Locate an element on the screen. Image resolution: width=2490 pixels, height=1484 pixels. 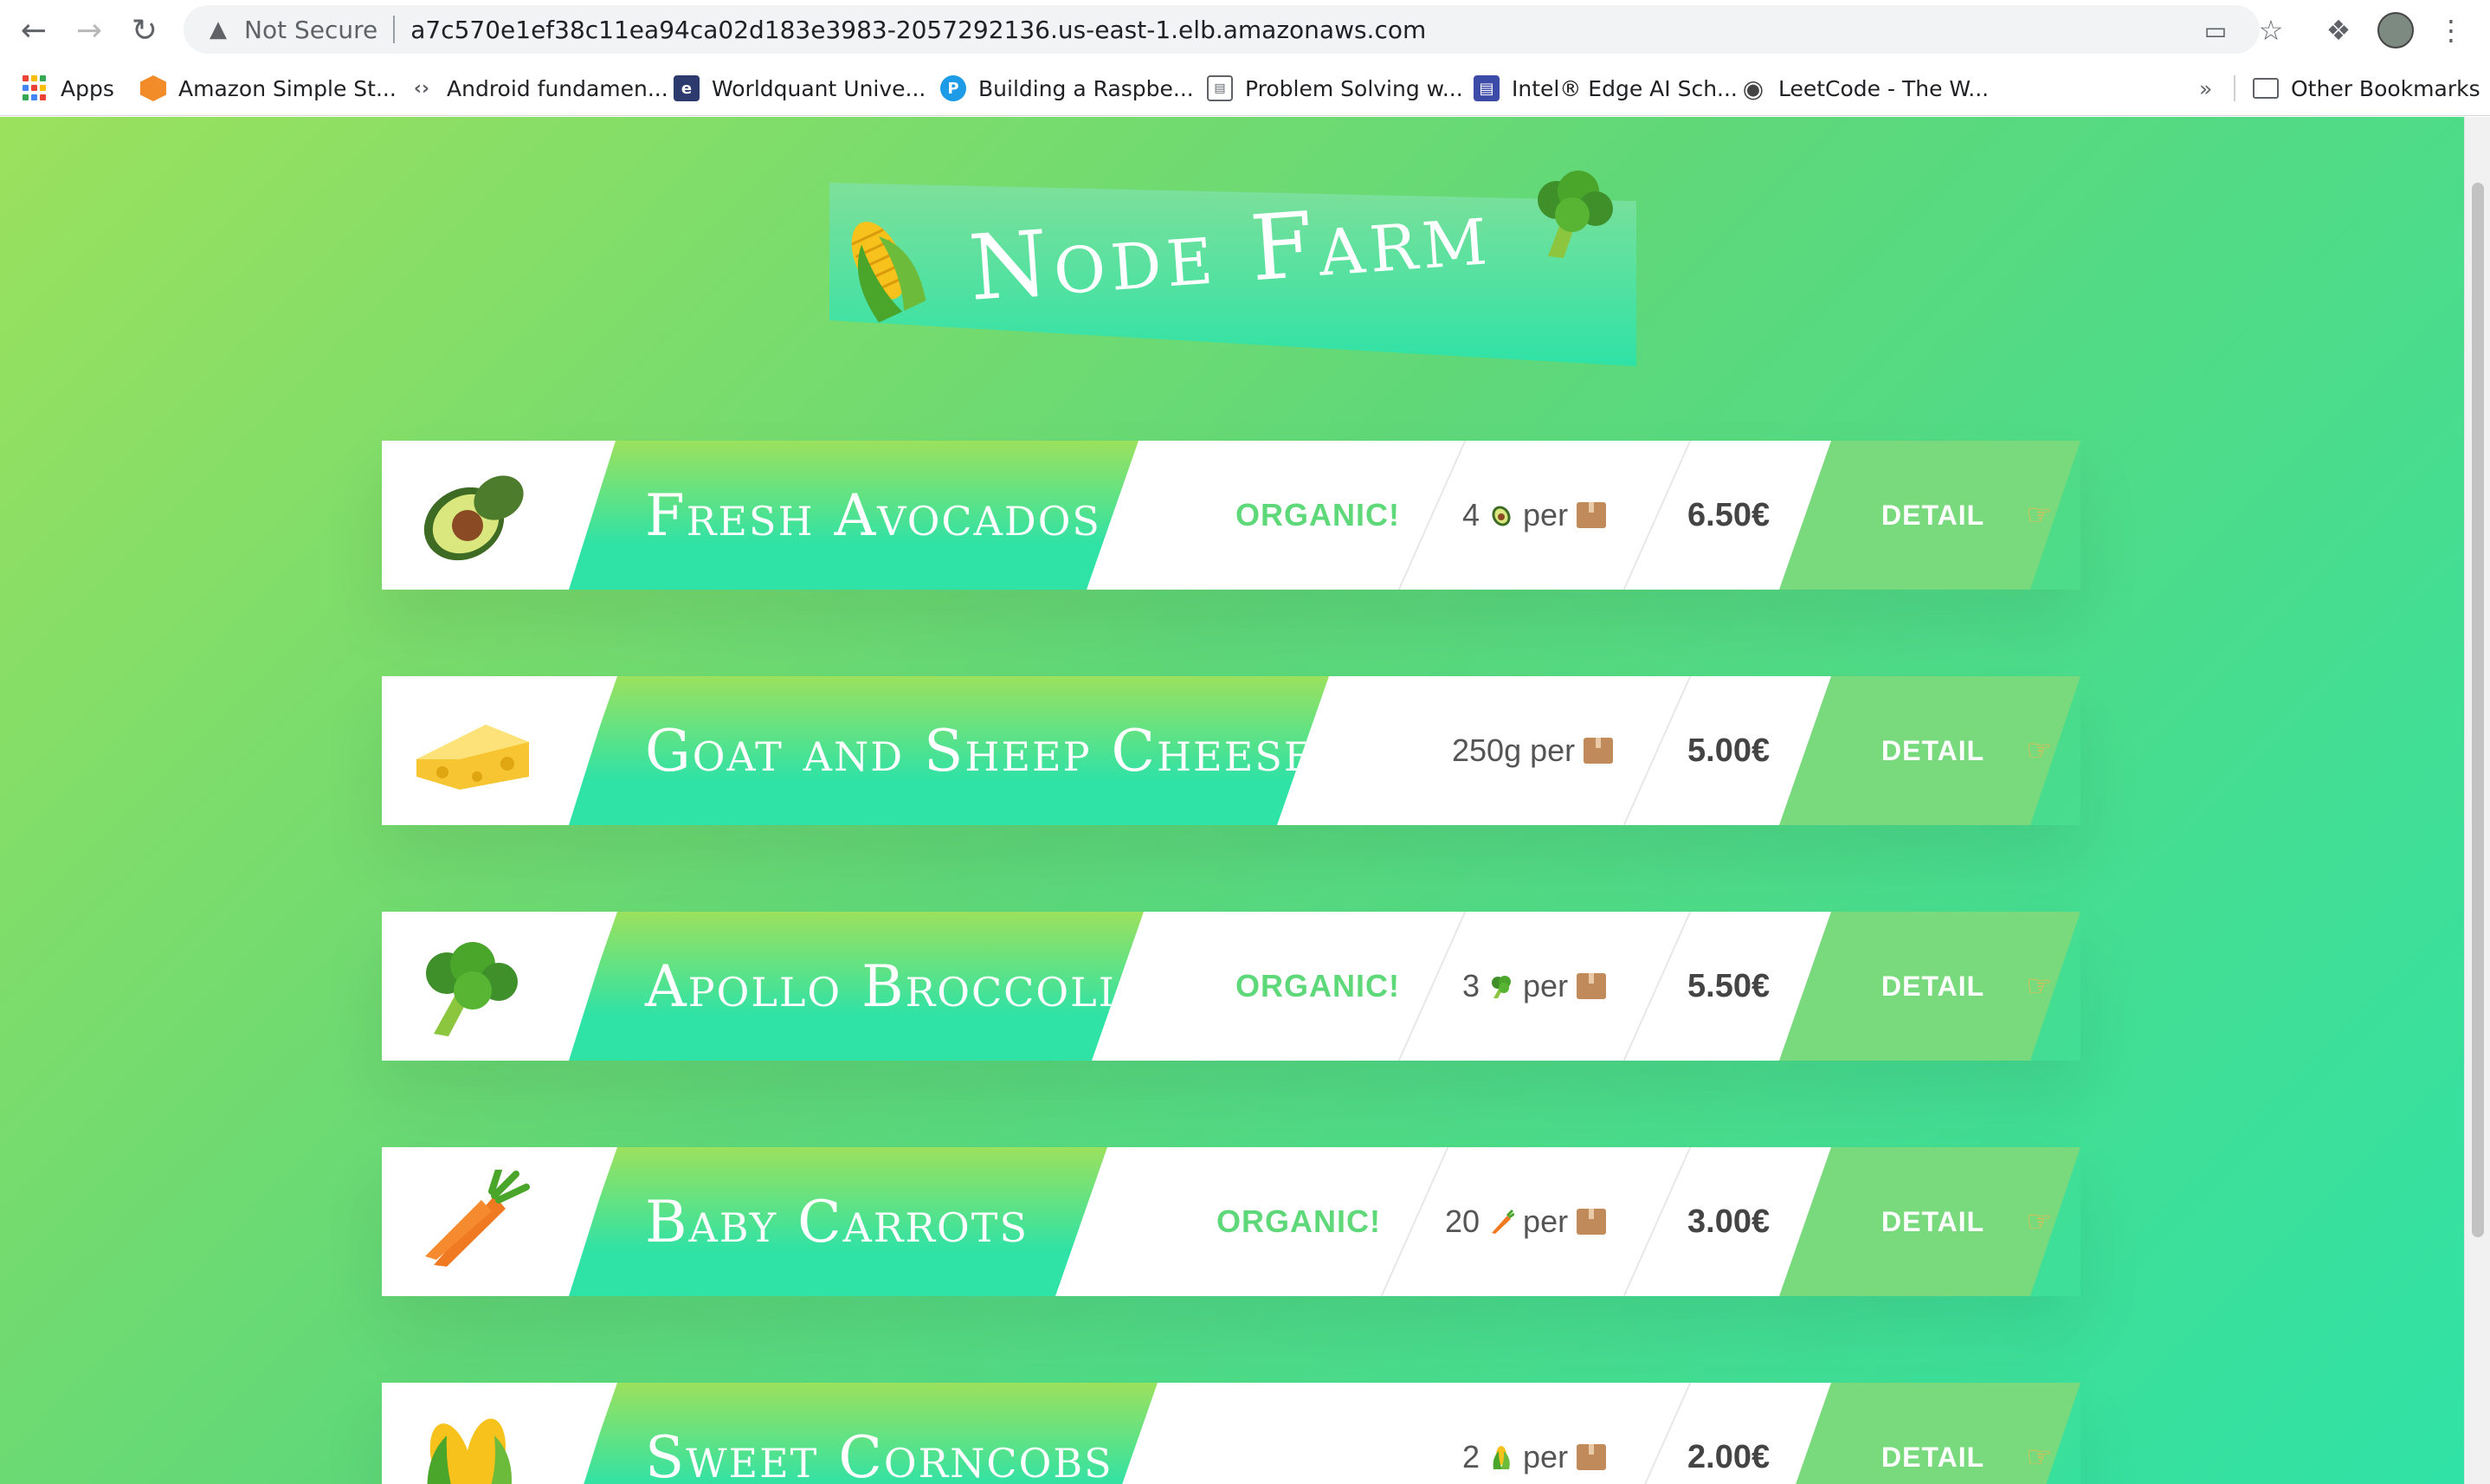
quantity: 4 per is located at coordinates (1534, 515).